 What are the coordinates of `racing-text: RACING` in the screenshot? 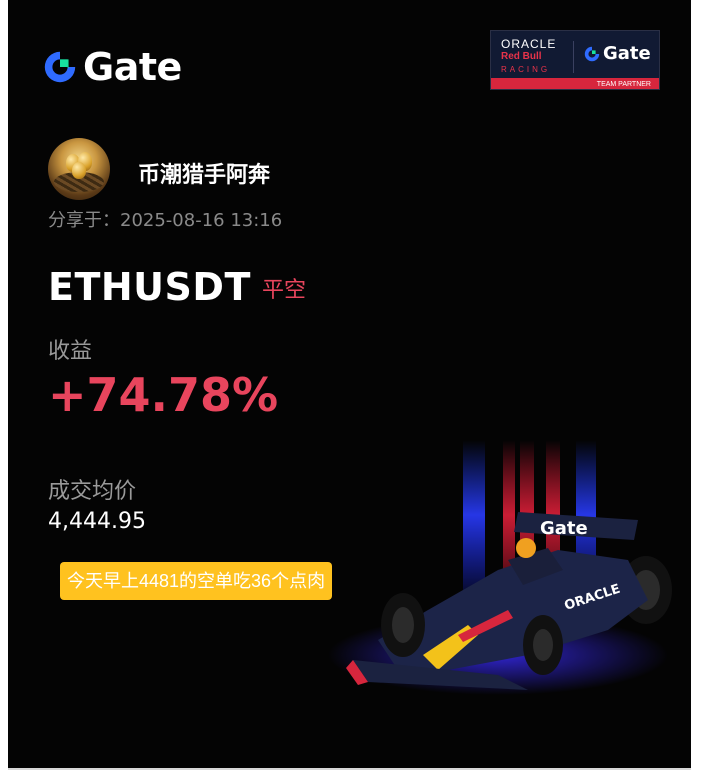 It's located at (526, 69).